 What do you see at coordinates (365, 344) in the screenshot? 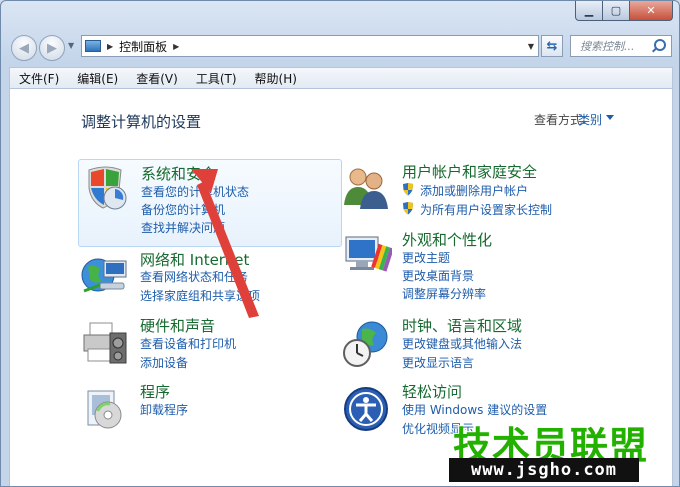
I see `clock-globe-icon` at bounding box center [365, 344].